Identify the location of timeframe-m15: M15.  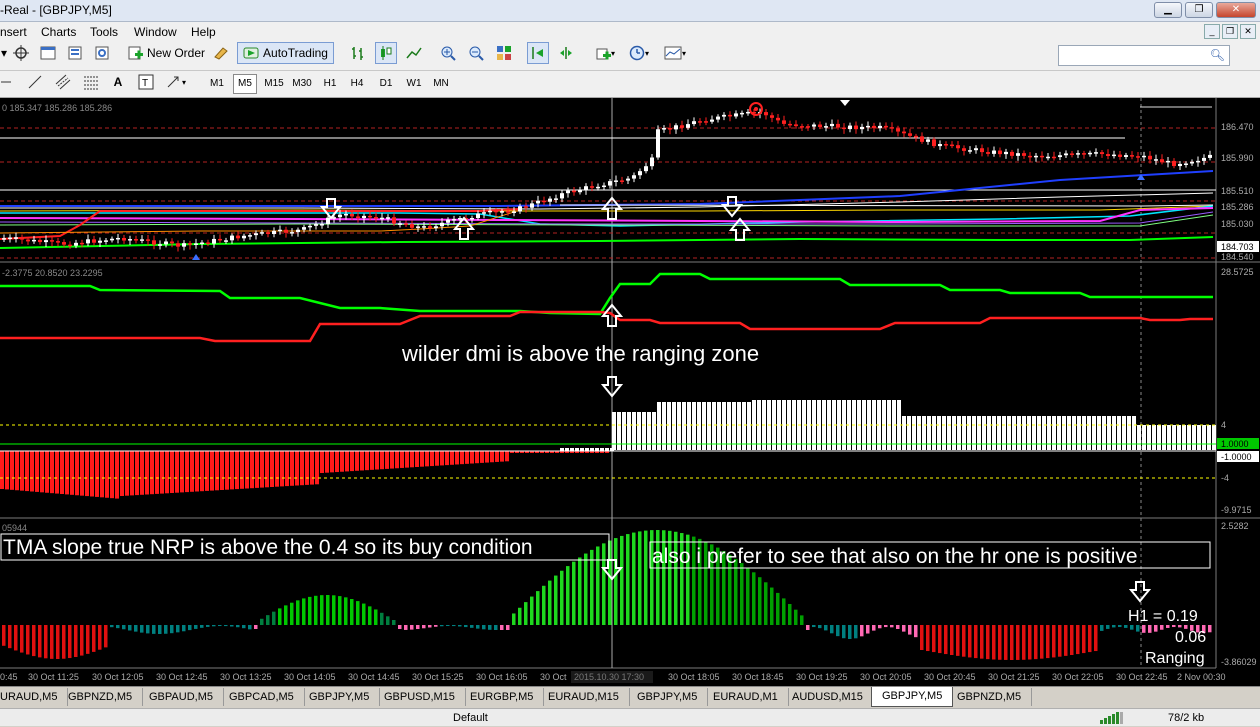
(274, 84).